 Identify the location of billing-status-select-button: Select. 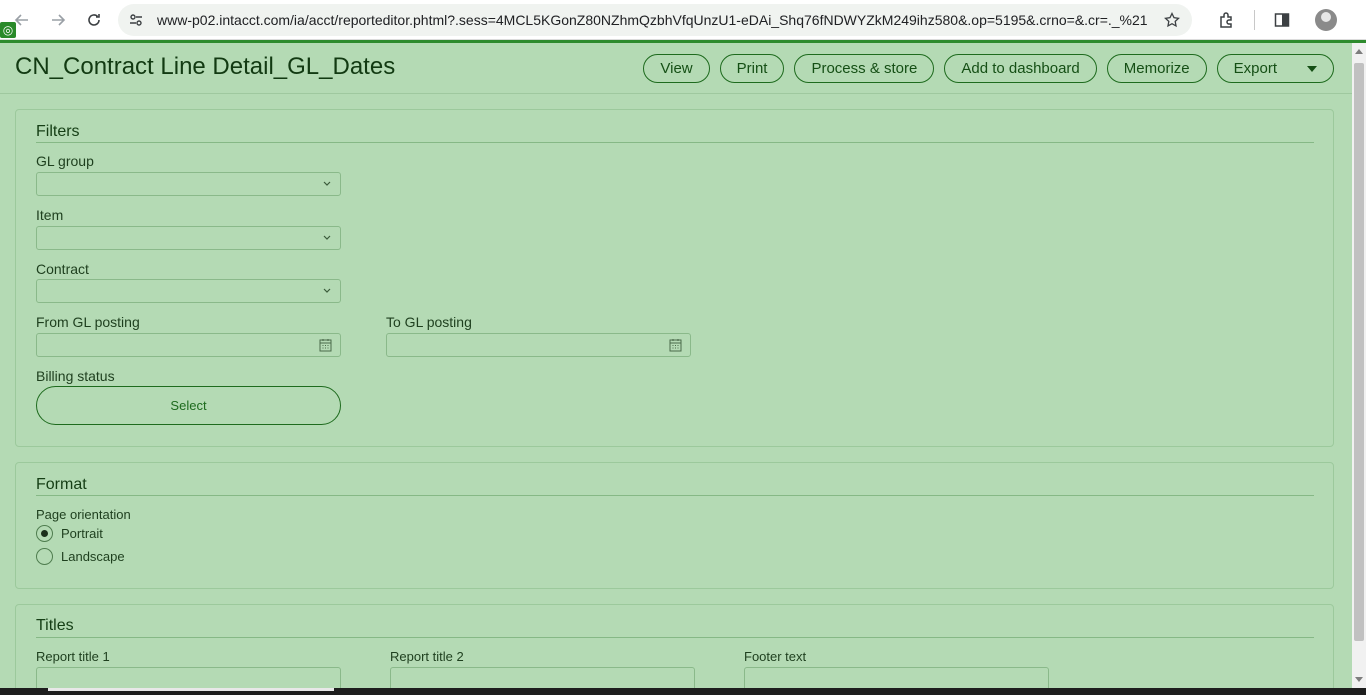
(188, 405).